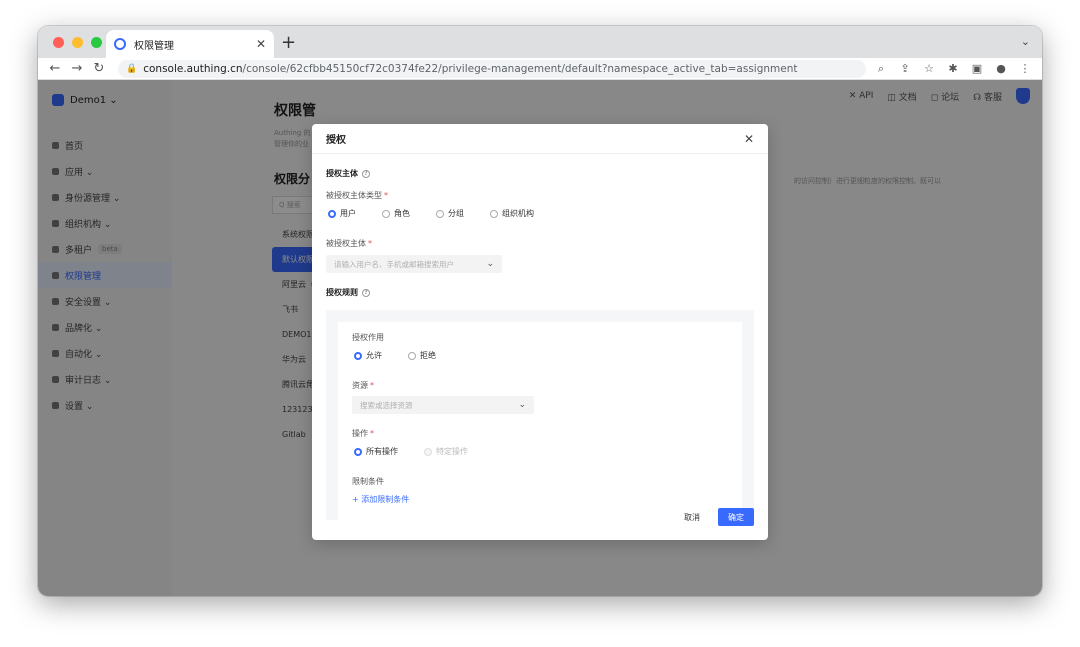 This screenshot has height=647, width=1080. Describe the element at coordinates (368, 481) in the screenshot. I see `conditions-label: 限制条件` at that location.